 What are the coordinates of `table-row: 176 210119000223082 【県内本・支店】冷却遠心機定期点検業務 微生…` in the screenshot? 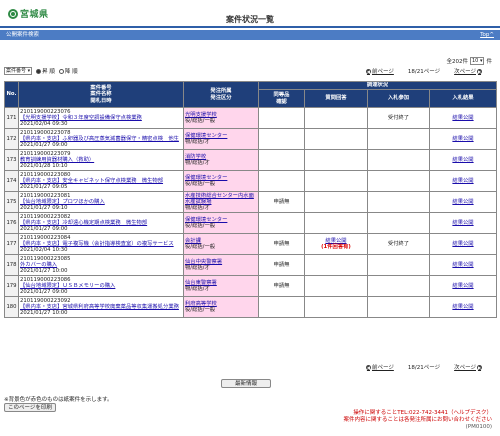 It's located at (251, 223).